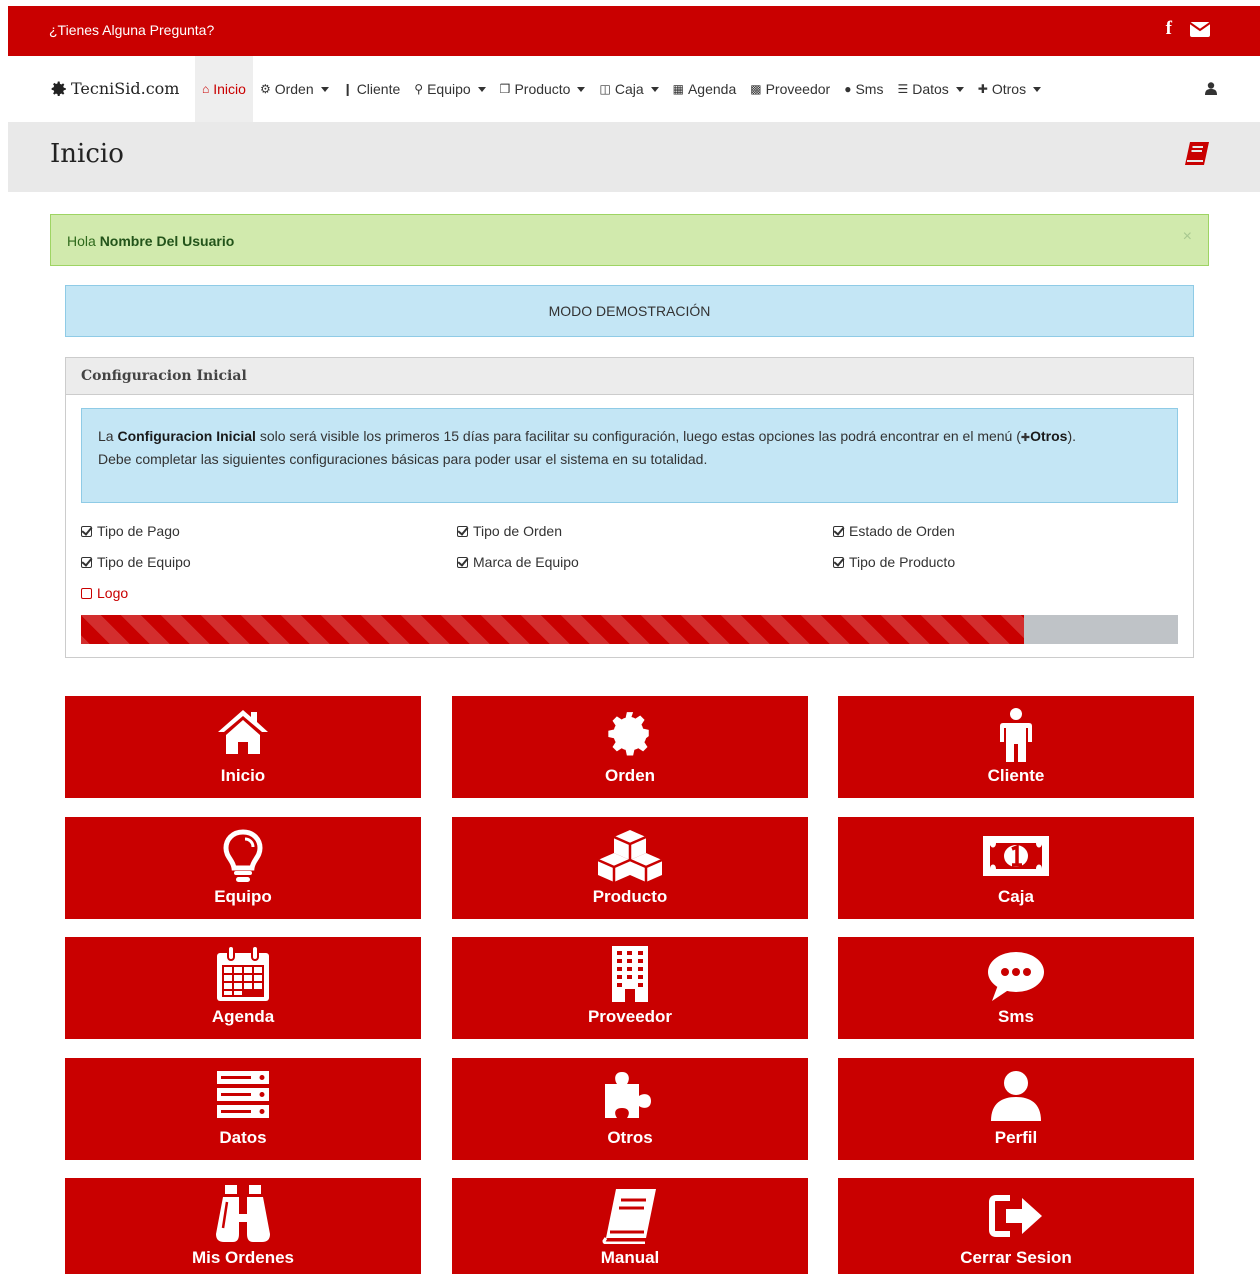  I want to click on comment-icon, so click(1016, 976).